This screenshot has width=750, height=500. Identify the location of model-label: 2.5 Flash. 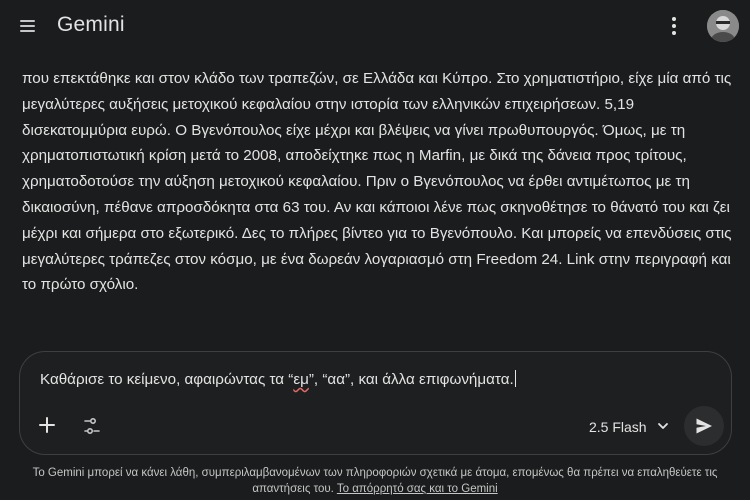
(618, 427).